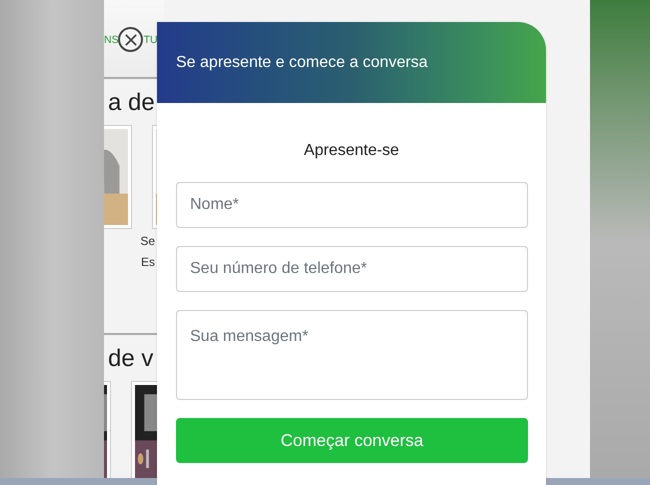 The height and width of the screenshot is (485, 650). What do you see at coordinates (352, 269) in the screenshot?
I see `text-field: Seu número de telefone*` at bounding box center [352, 269].